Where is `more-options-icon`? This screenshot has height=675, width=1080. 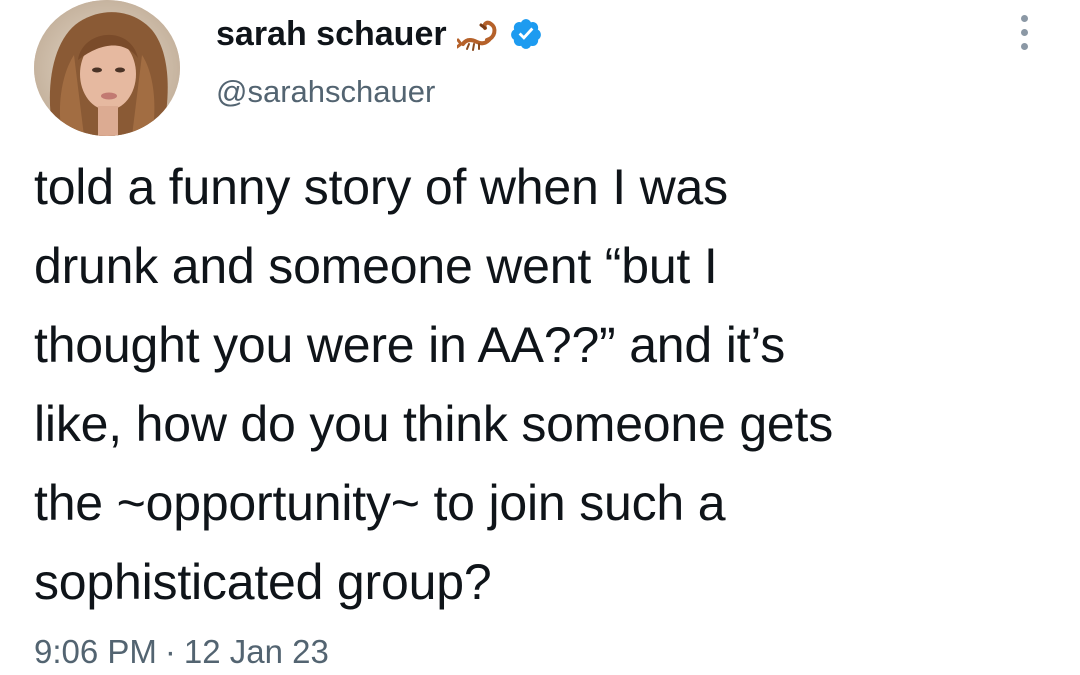
more-options-icon is located at coordinates (1024, 18).